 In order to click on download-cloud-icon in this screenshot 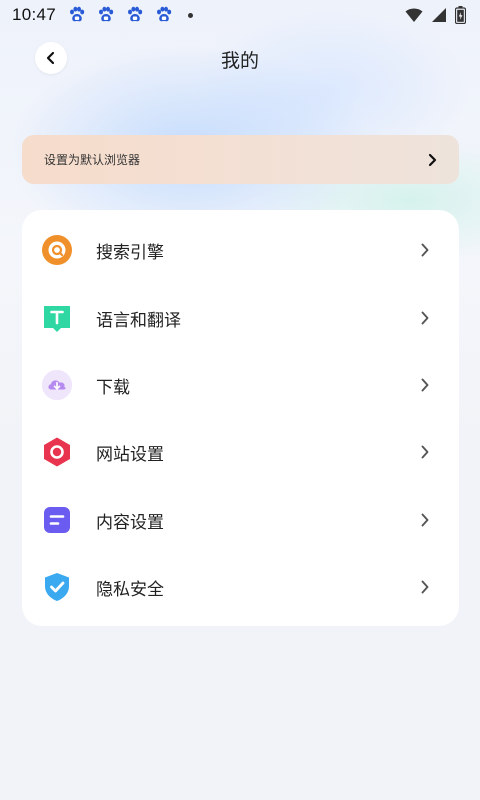, I will do `click(57, 385)`.